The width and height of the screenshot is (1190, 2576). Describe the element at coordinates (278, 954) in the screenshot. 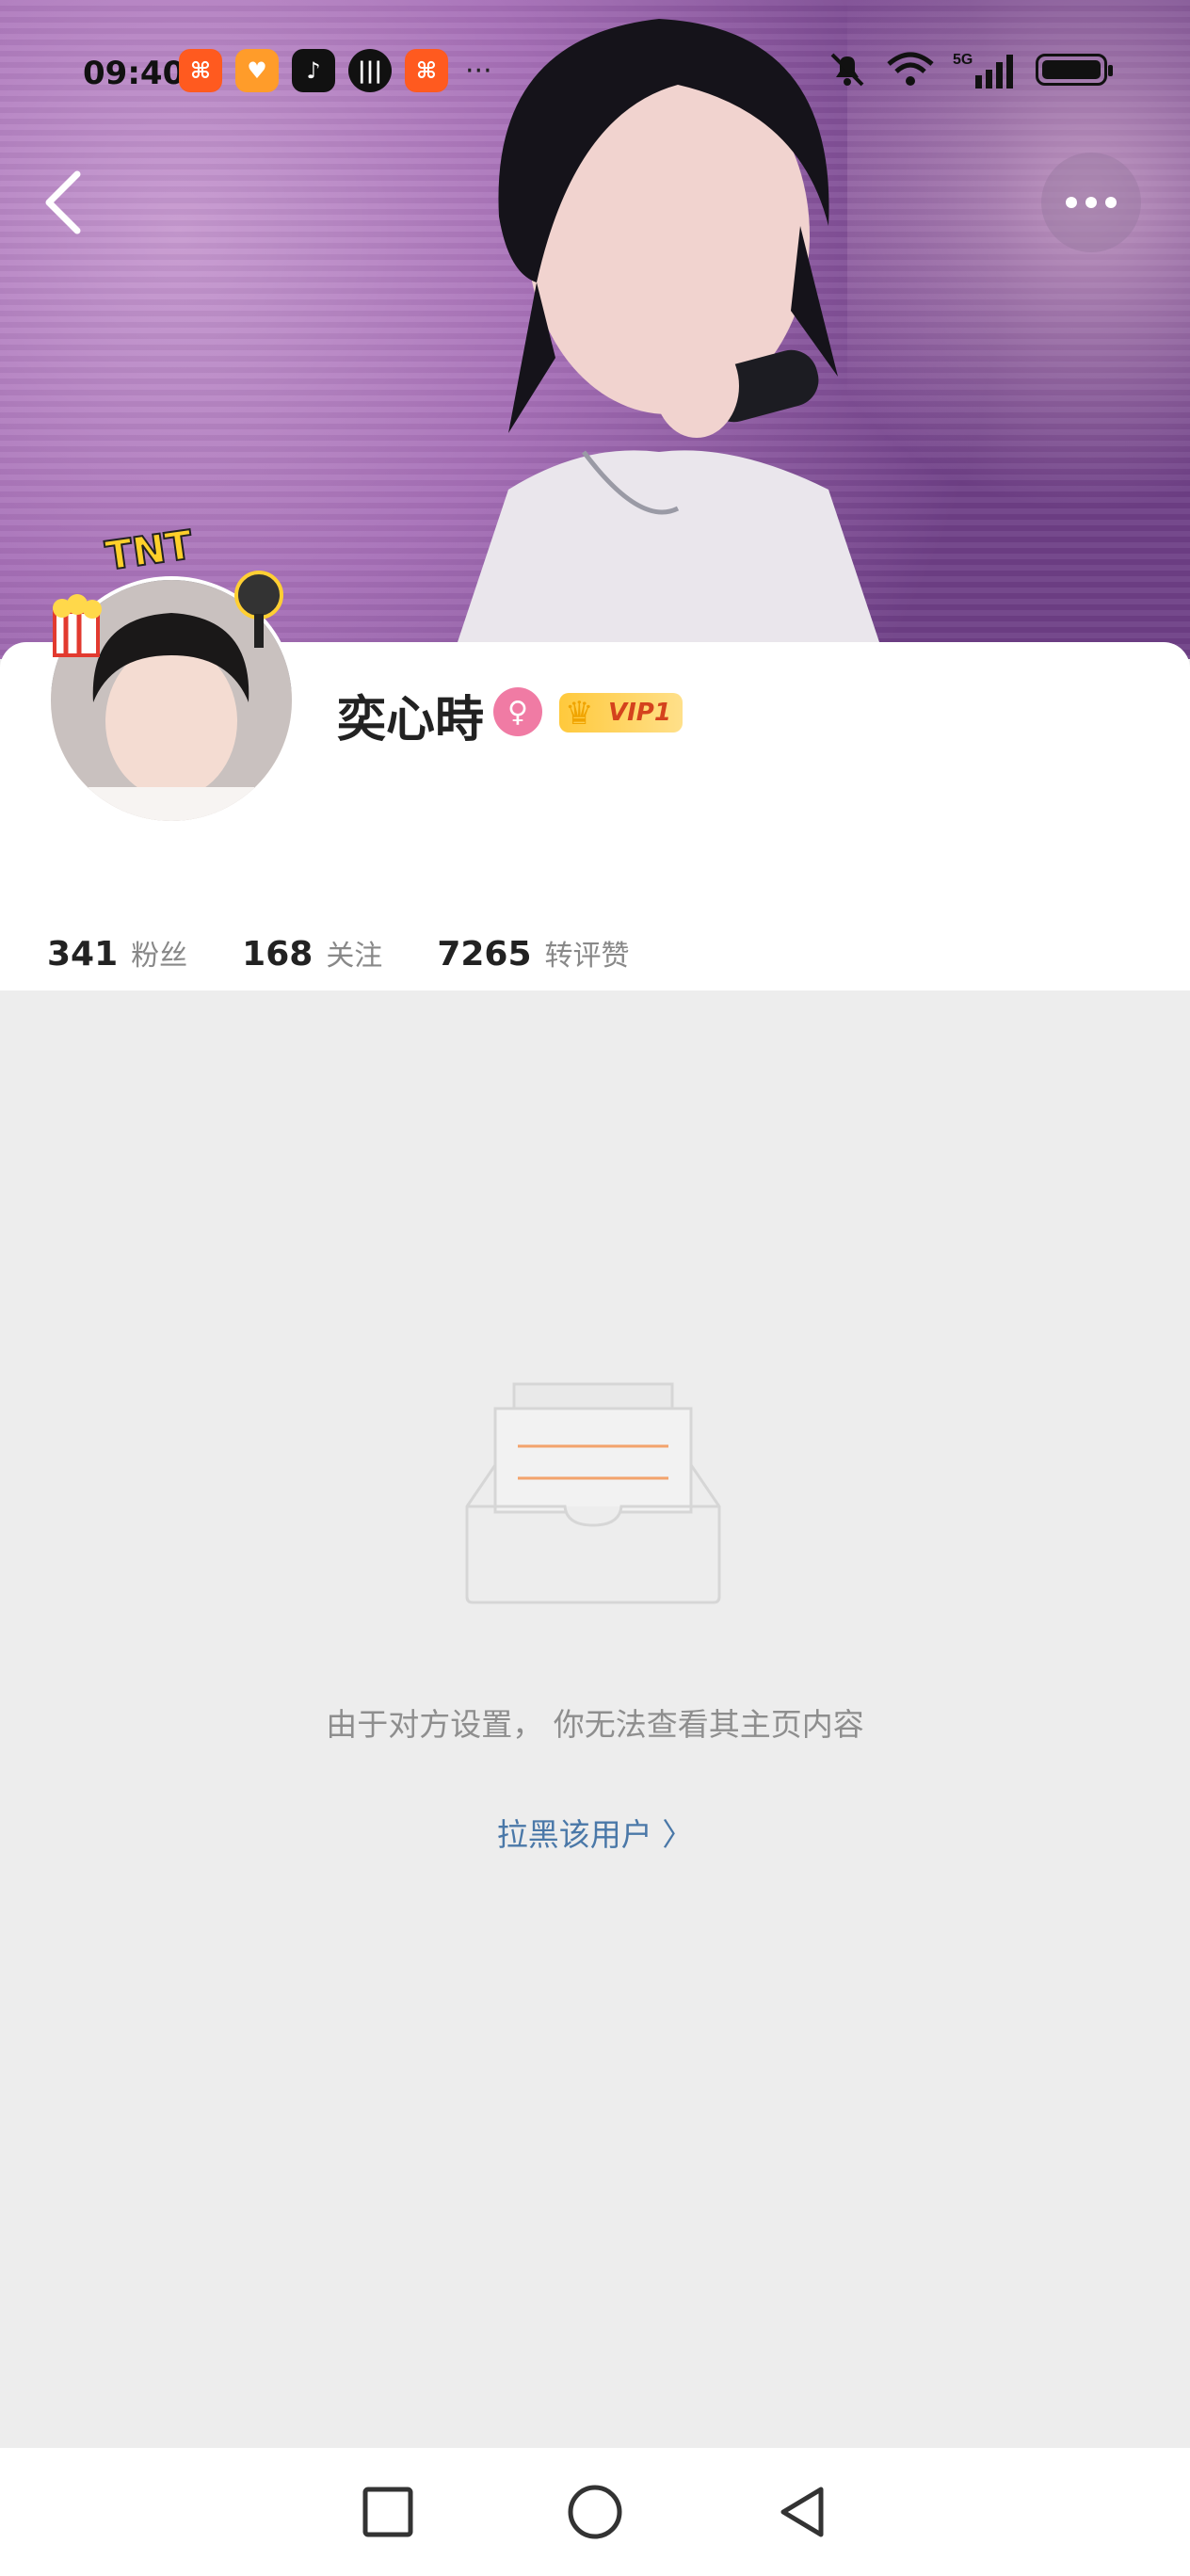

I see `stat-value: 168` at that location.